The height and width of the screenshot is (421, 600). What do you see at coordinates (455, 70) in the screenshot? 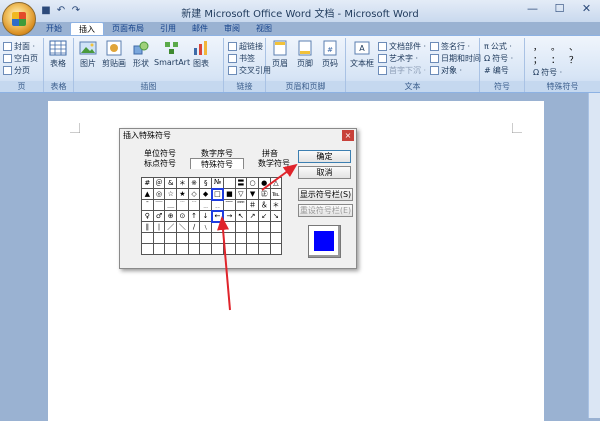
I see `object-button: 对象 ·` at bounding box center [455, 70].